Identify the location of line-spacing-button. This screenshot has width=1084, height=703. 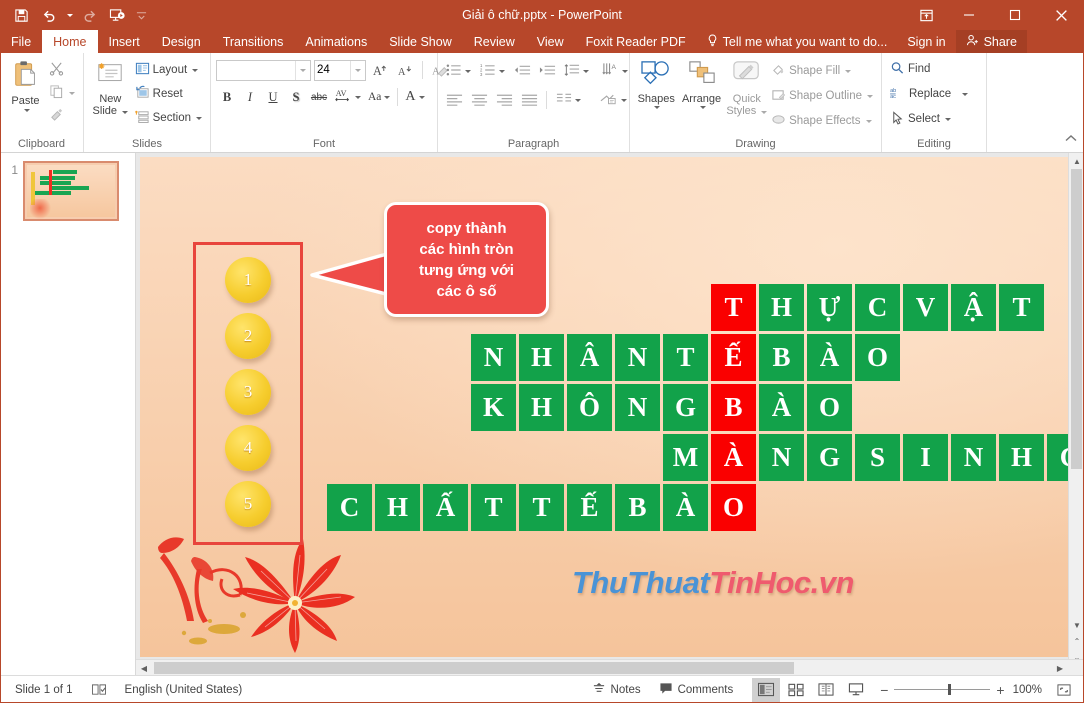
(576, 71).